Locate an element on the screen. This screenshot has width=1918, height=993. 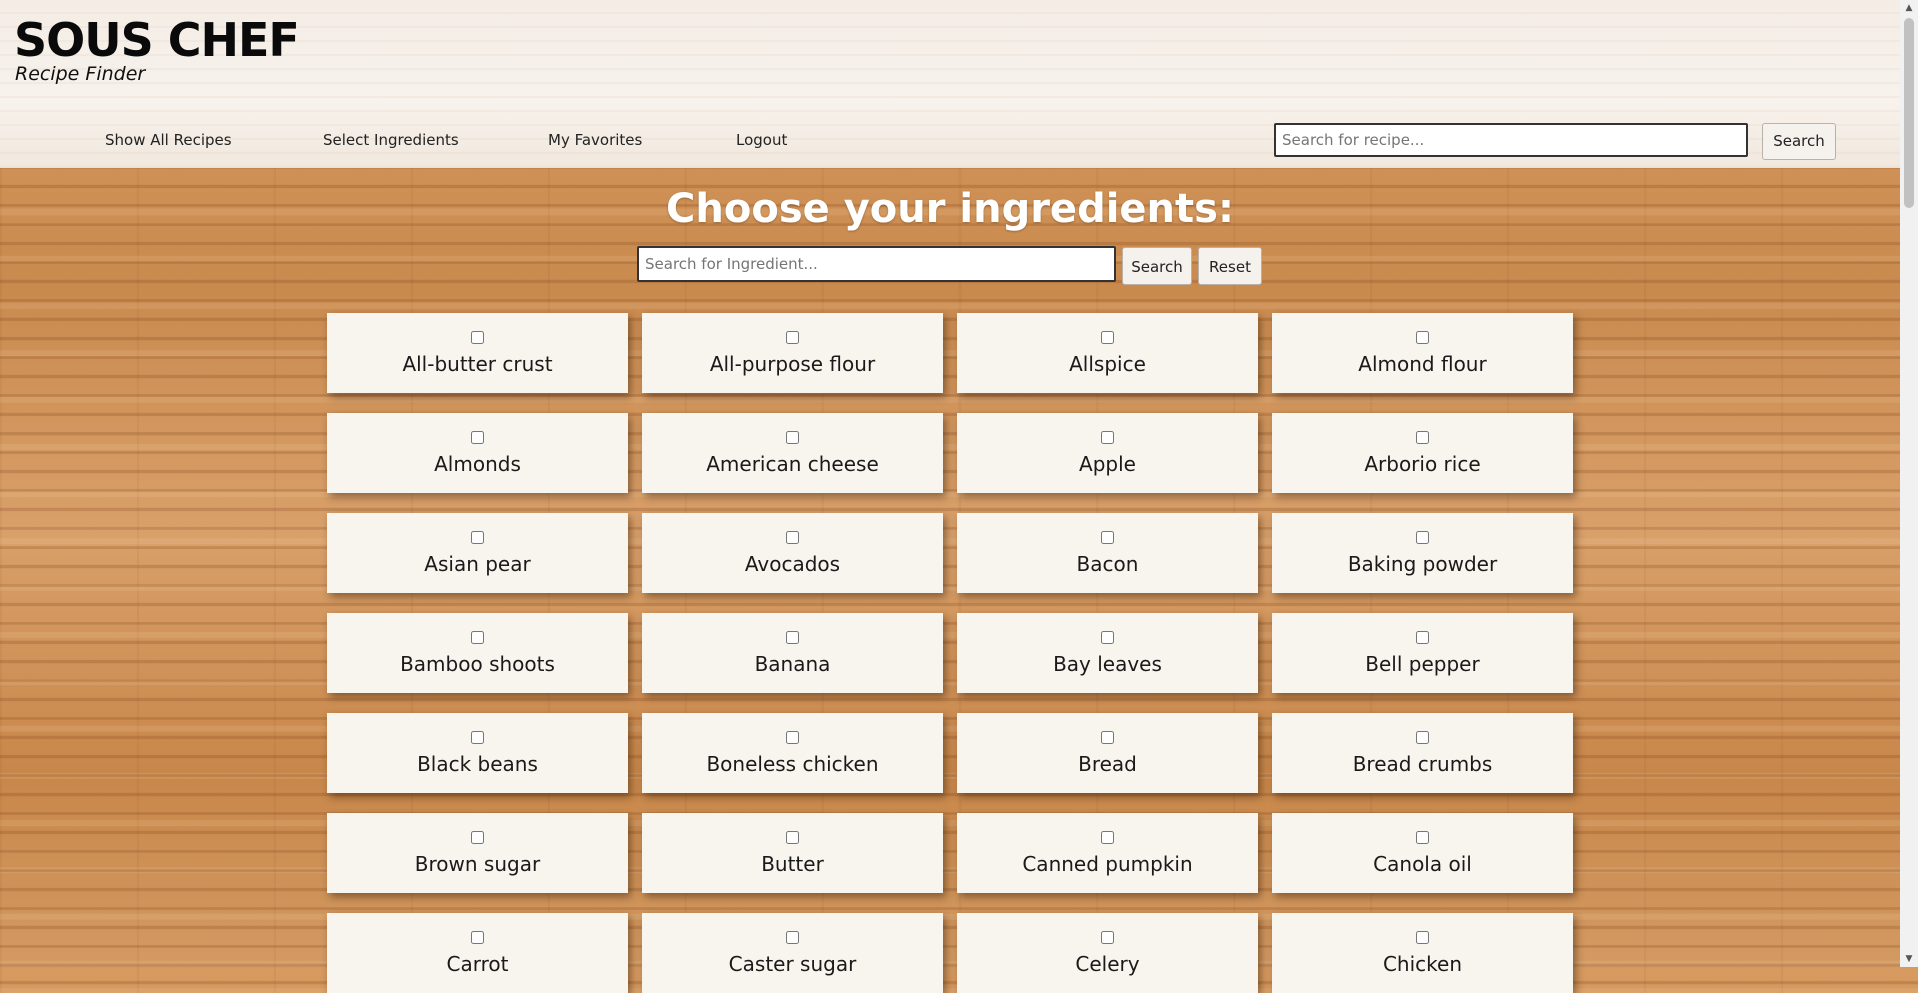
ingredient-card: Chicken is located at coordinates (1422, 953).